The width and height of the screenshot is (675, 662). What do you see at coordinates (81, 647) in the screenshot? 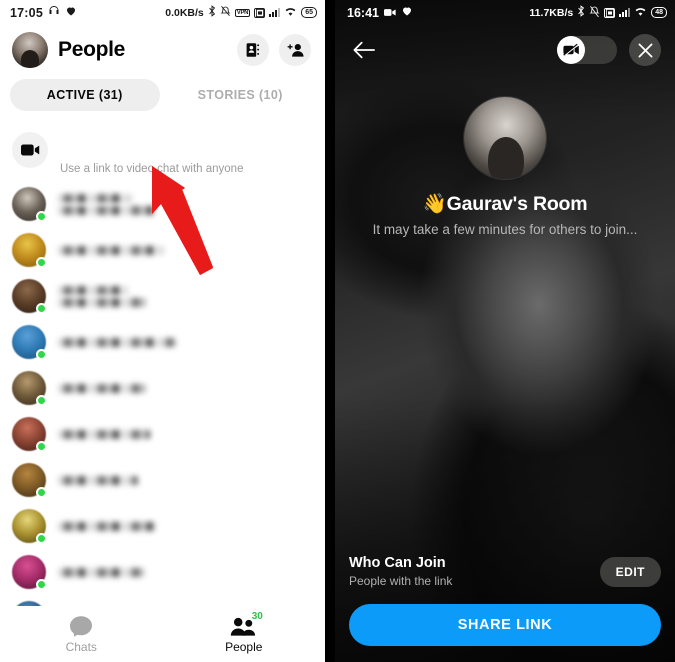
I see `nav-label-chats: Chats` at bounding box center [81, 647].